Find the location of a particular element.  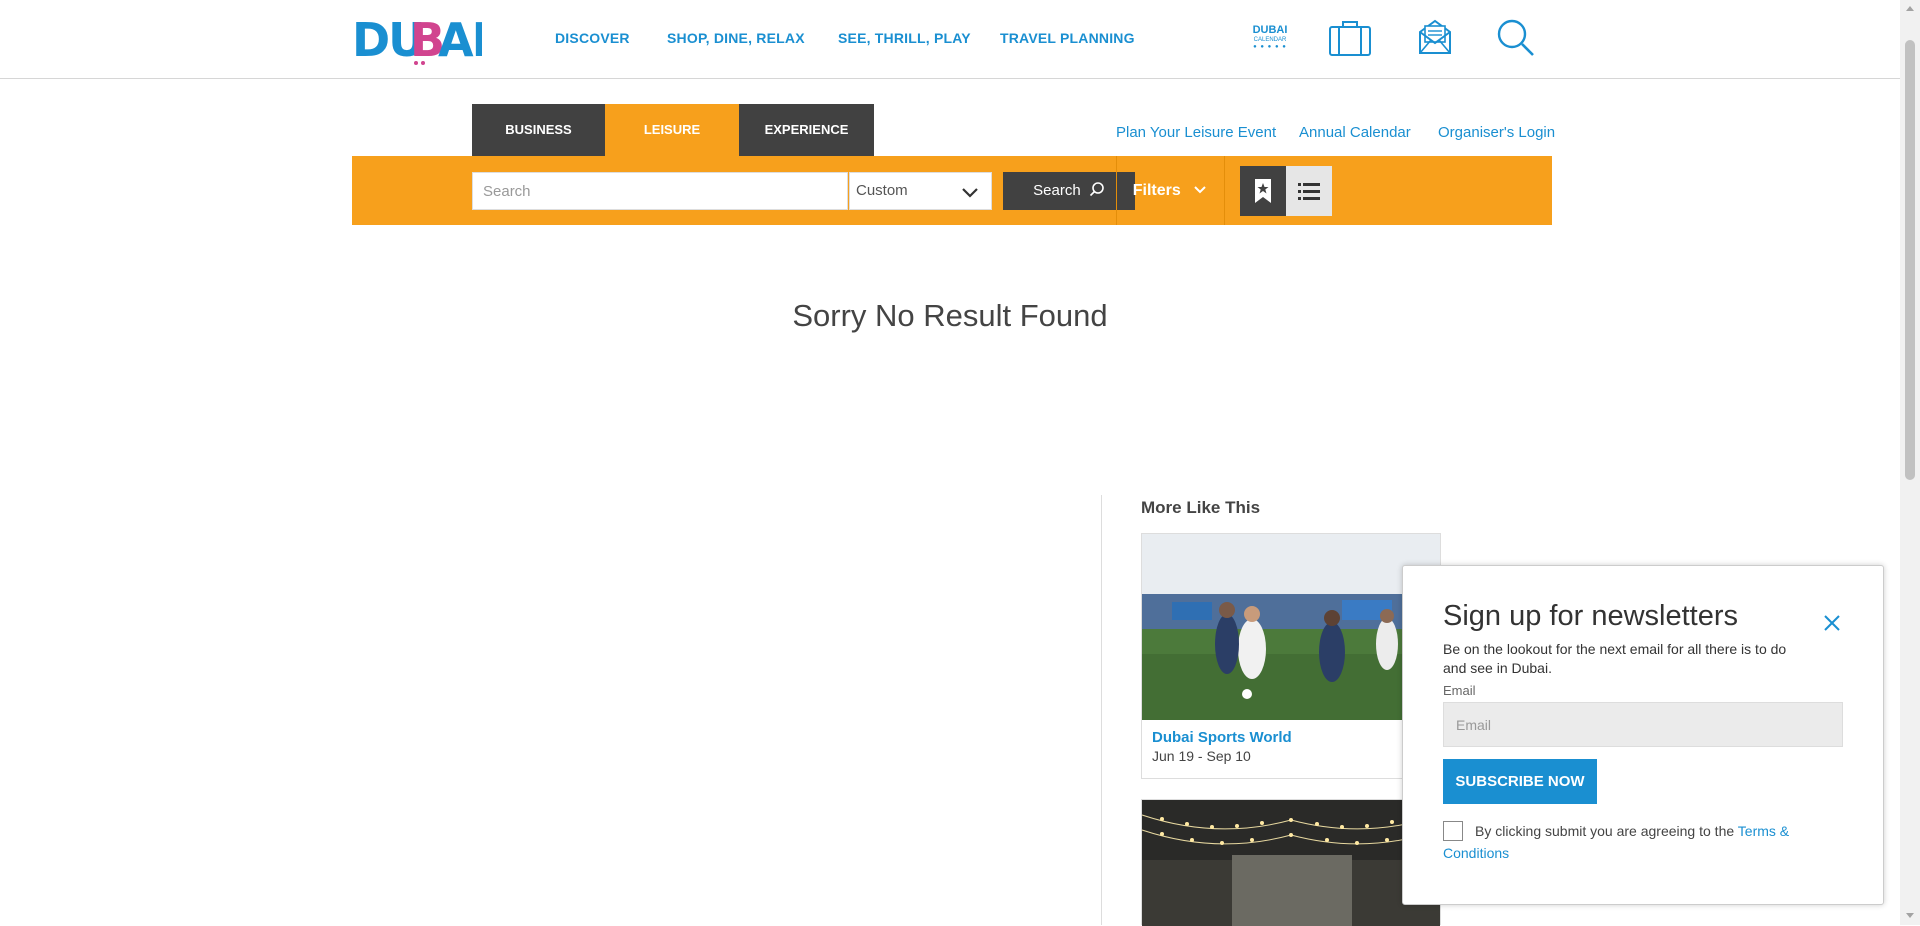

calendar-badge-subtitle: CALENDAR is located at coordinates (1270, 40).